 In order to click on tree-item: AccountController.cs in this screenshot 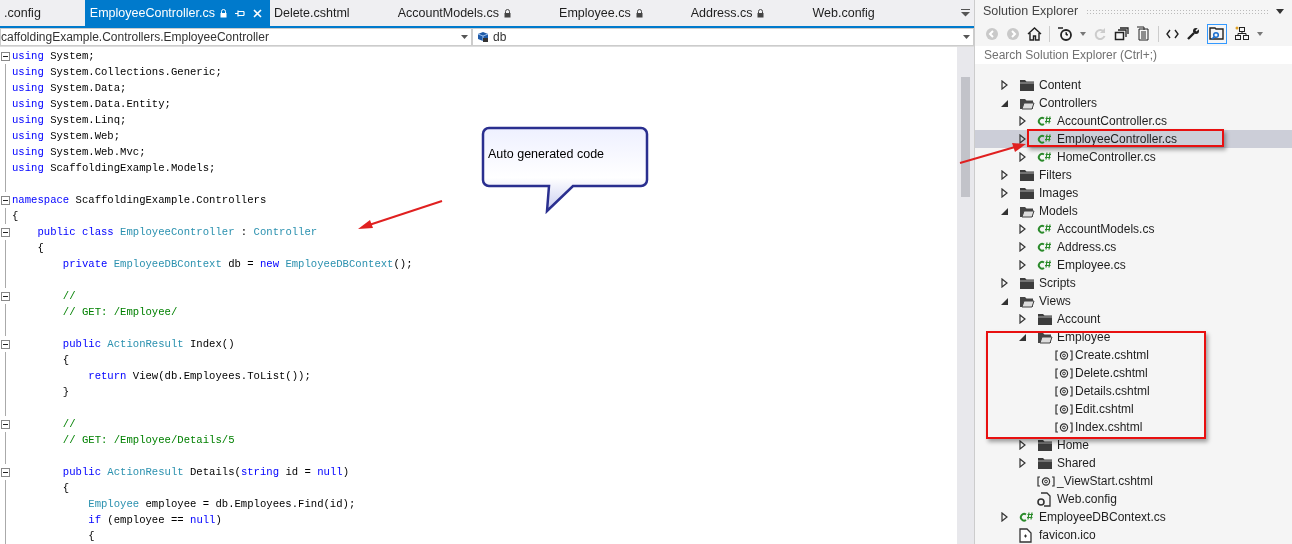, I will do `click(1133, 121)`.